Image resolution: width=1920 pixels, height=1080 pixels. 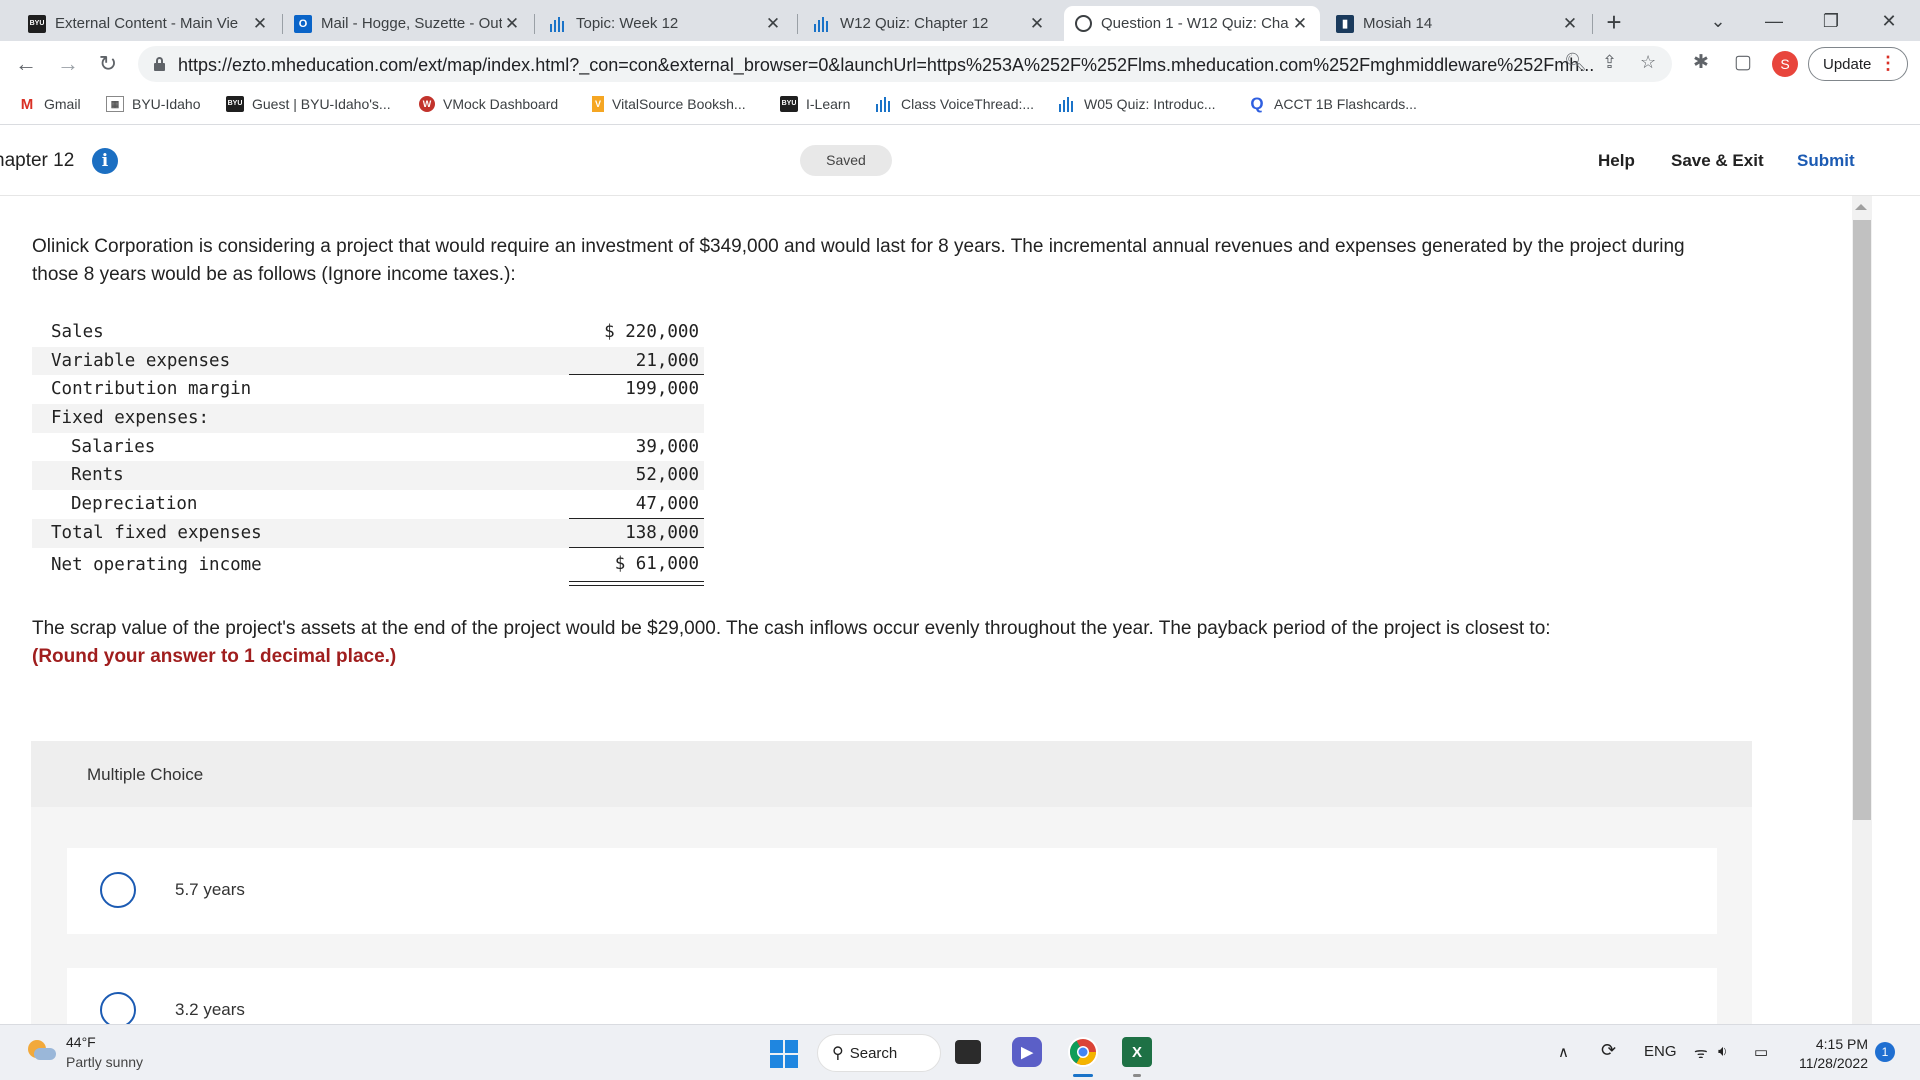 What do you see at coordinates (1027, 1052) in the screenshot?
I see `teams-chat-icon: ▶` at bounding box center [1027, 1052].